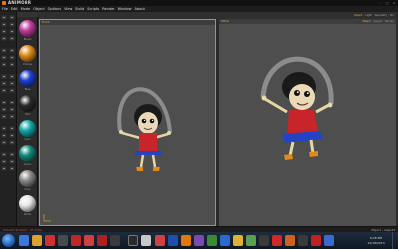 This screenshot has height=249, width=398. Describe the element at coordinates (12, 24) in the screenshot. I see `scale-tool-icon` at that location.